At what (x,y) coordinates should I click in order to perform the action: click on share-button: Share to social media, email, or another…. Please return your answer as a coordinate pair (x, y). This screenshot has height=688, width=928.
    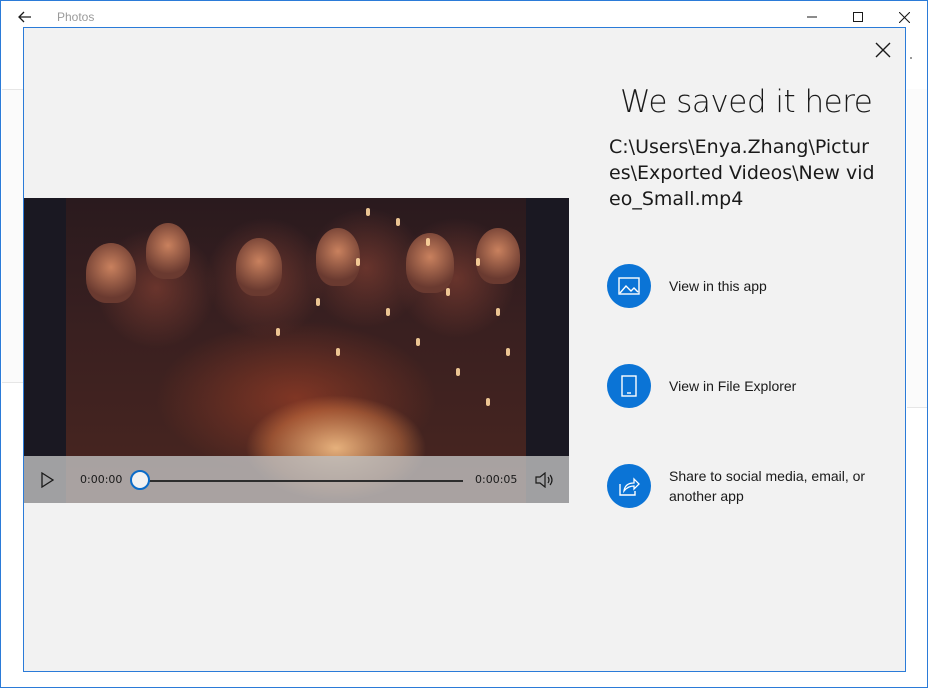
    Looking at the image, I should click on (738, 486).